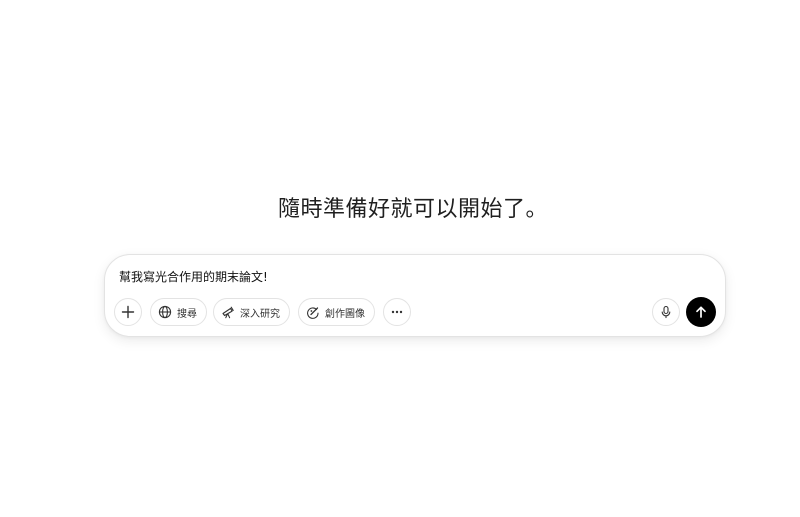 This screenshot has height=517, width=800. Describe the element at coordinates (415, 312) in the screenshot. I see `composer-toolbar: 搜尋 深入研究 創作圖像` at that location.